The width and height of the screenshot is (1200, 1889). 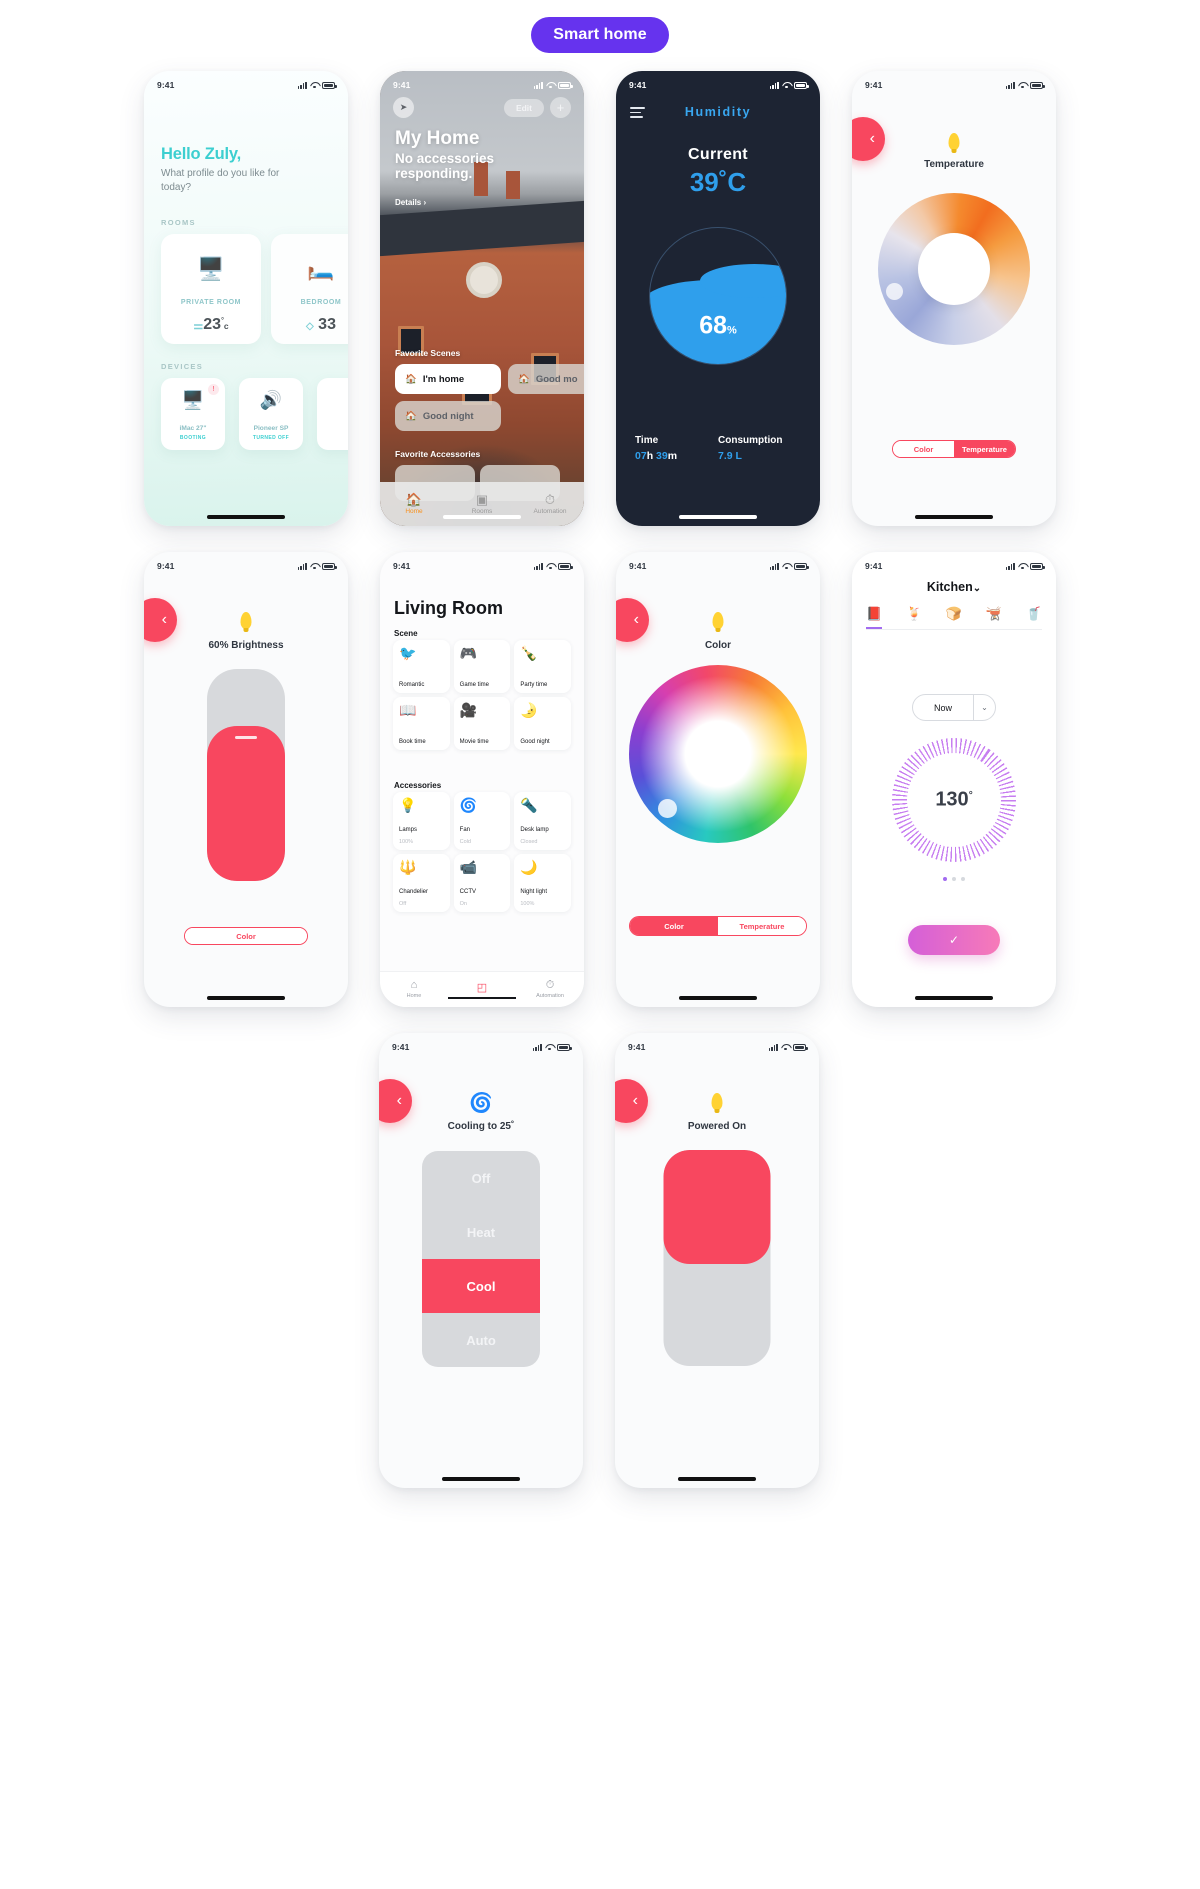 I want to click on room-name: BEDROOM, so click(x=321, y=302).